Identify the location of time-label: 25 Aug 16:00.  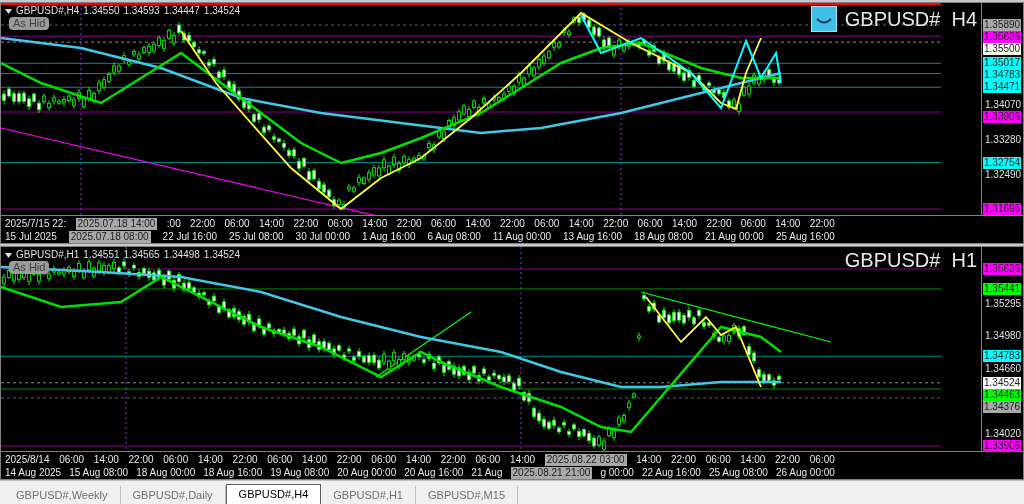
(805, 236).